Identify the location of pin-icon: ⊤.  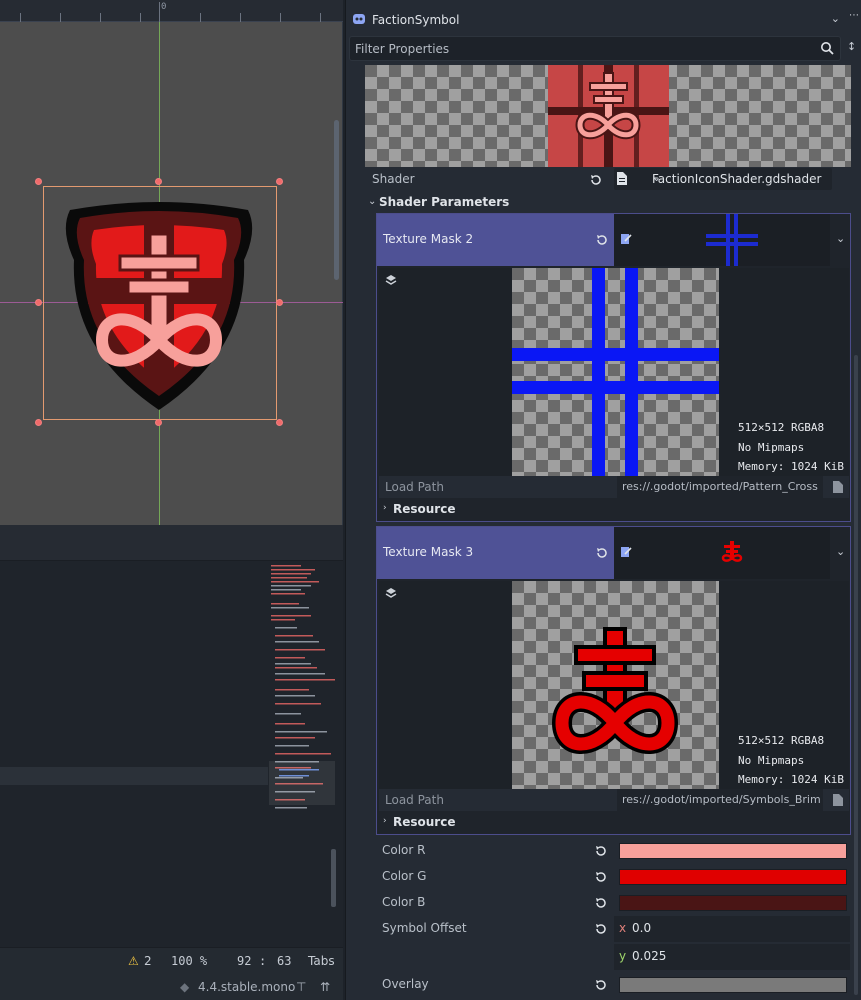
(301, 987).